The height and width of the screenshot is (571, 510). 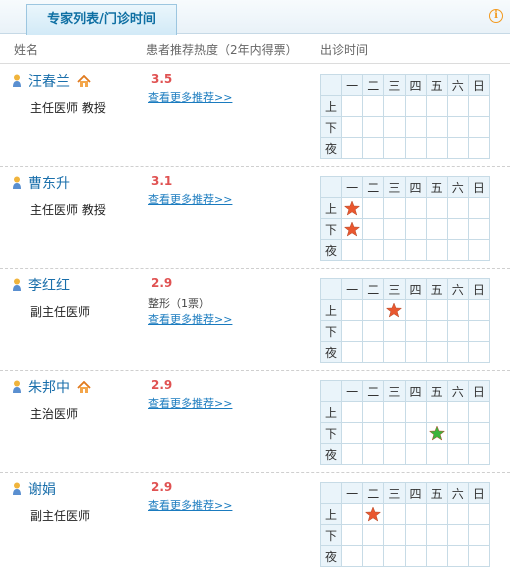 I want to click on doctor-name: 汪春兰, so click(x=49, y=81).